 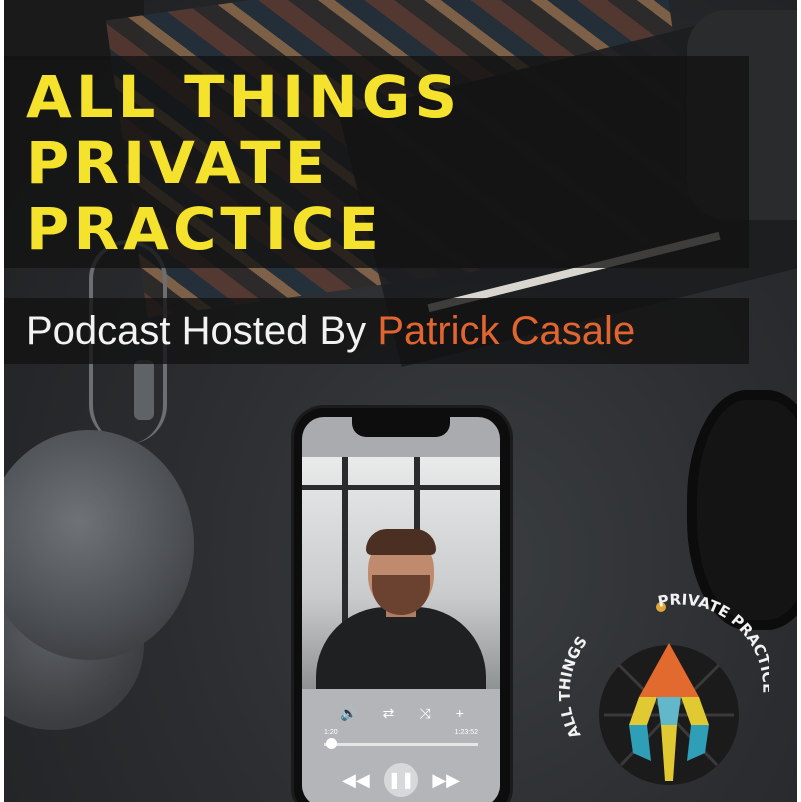 I want to click on title-line-2: PRIVATE, so click(x=178, y=163).